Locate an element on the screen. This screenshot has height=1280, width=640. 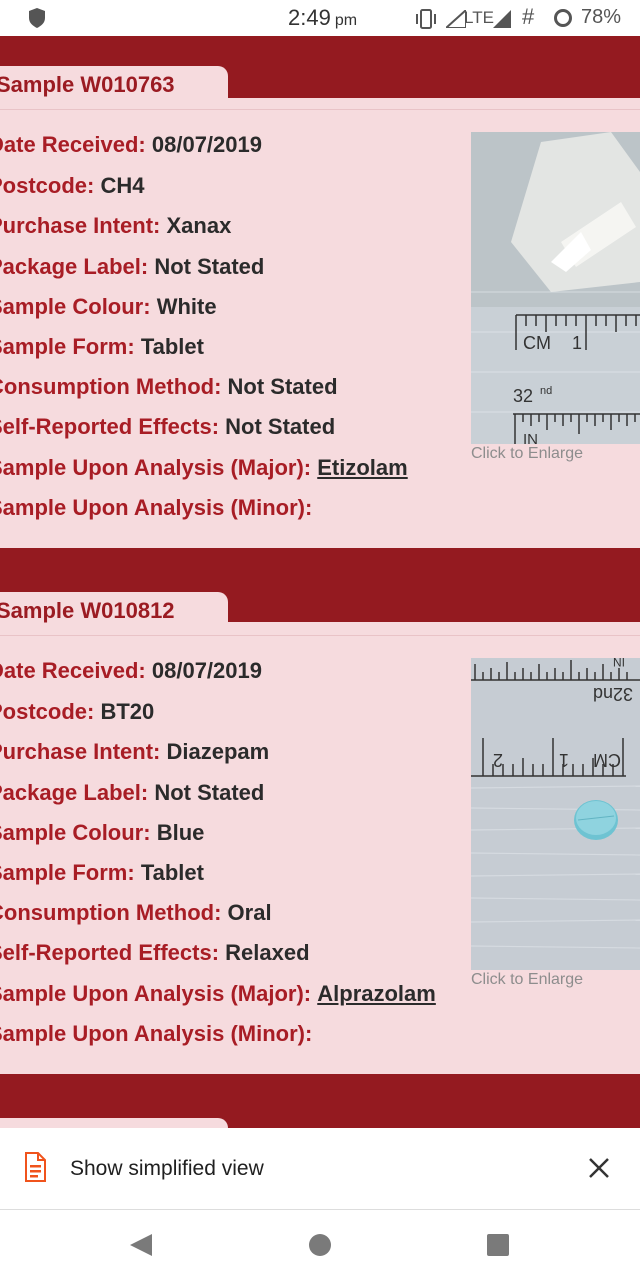
navigation-bar is located at coordinates (320, 1245).